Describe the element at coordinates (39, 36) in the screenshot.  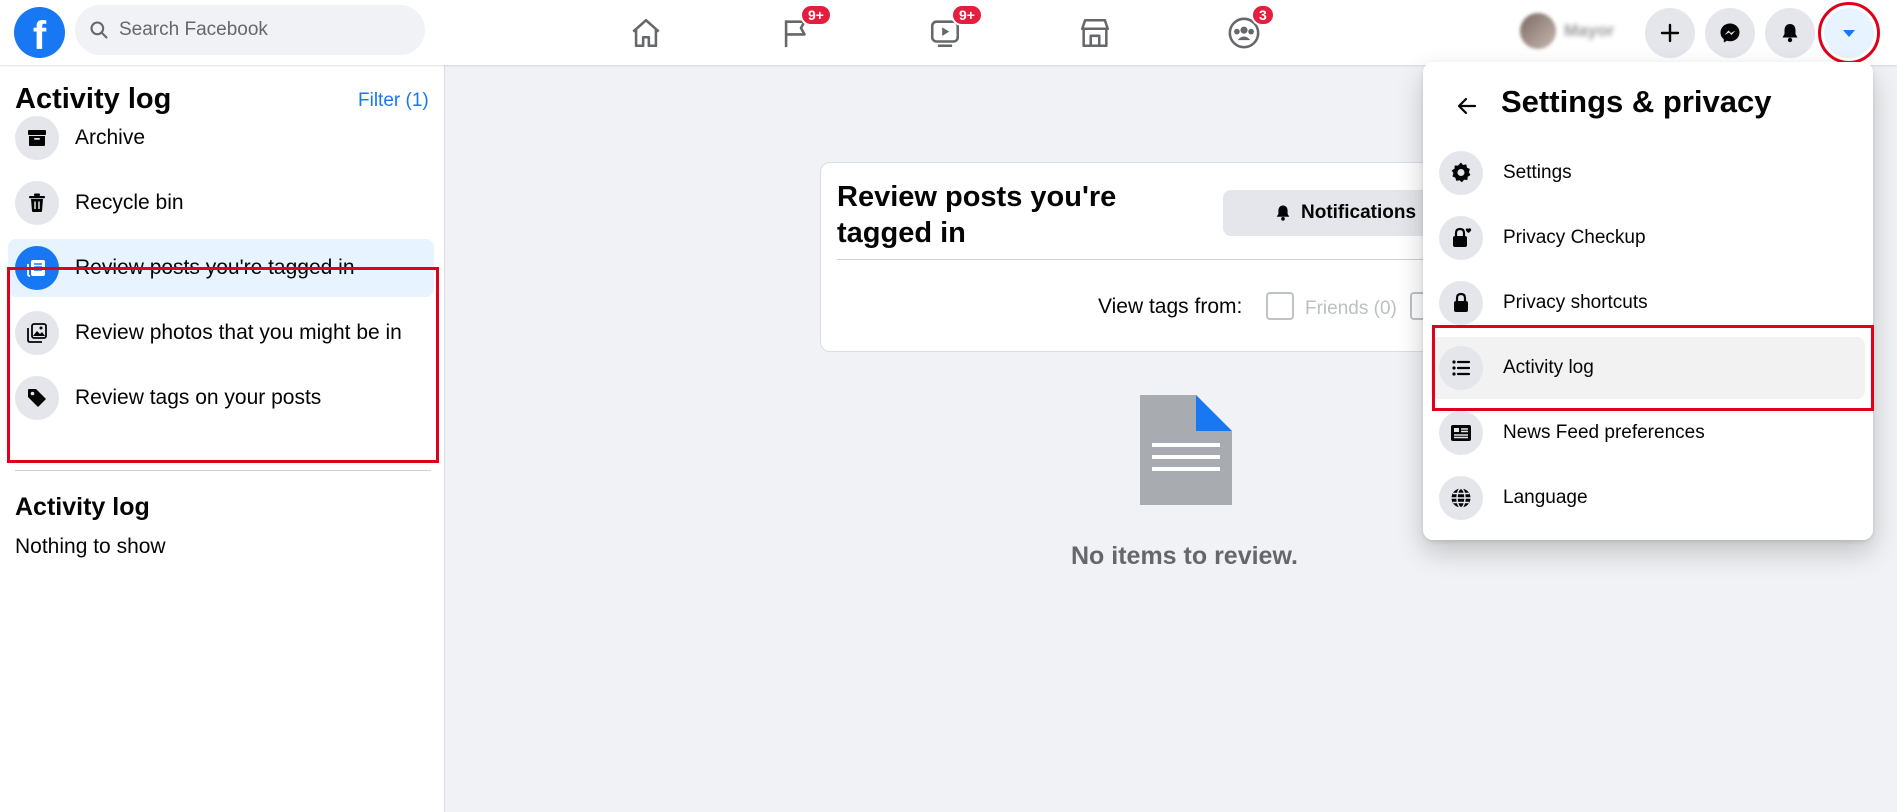
I see `logo-letter: f` at that location.